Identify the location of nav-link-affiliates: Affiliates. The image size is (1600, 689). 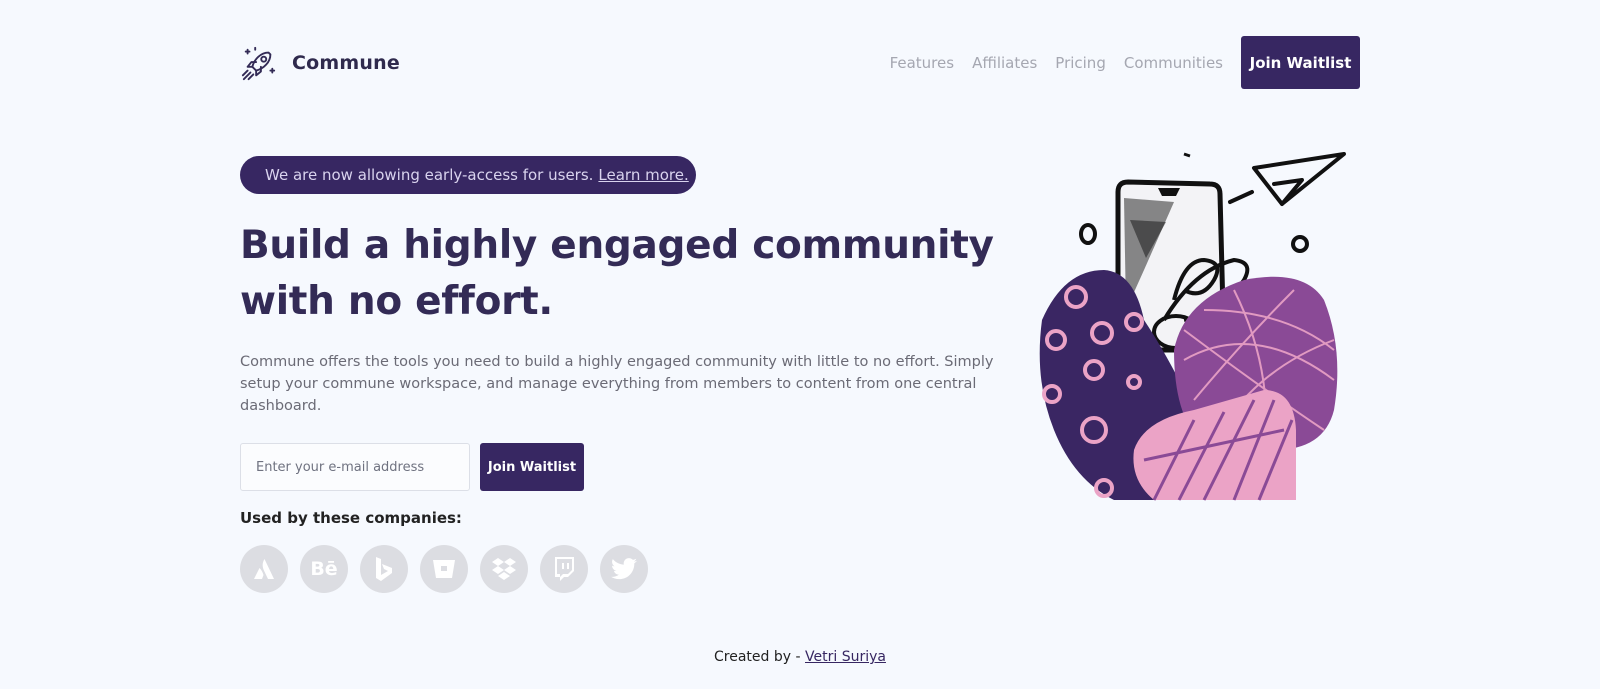
(1004, 63).